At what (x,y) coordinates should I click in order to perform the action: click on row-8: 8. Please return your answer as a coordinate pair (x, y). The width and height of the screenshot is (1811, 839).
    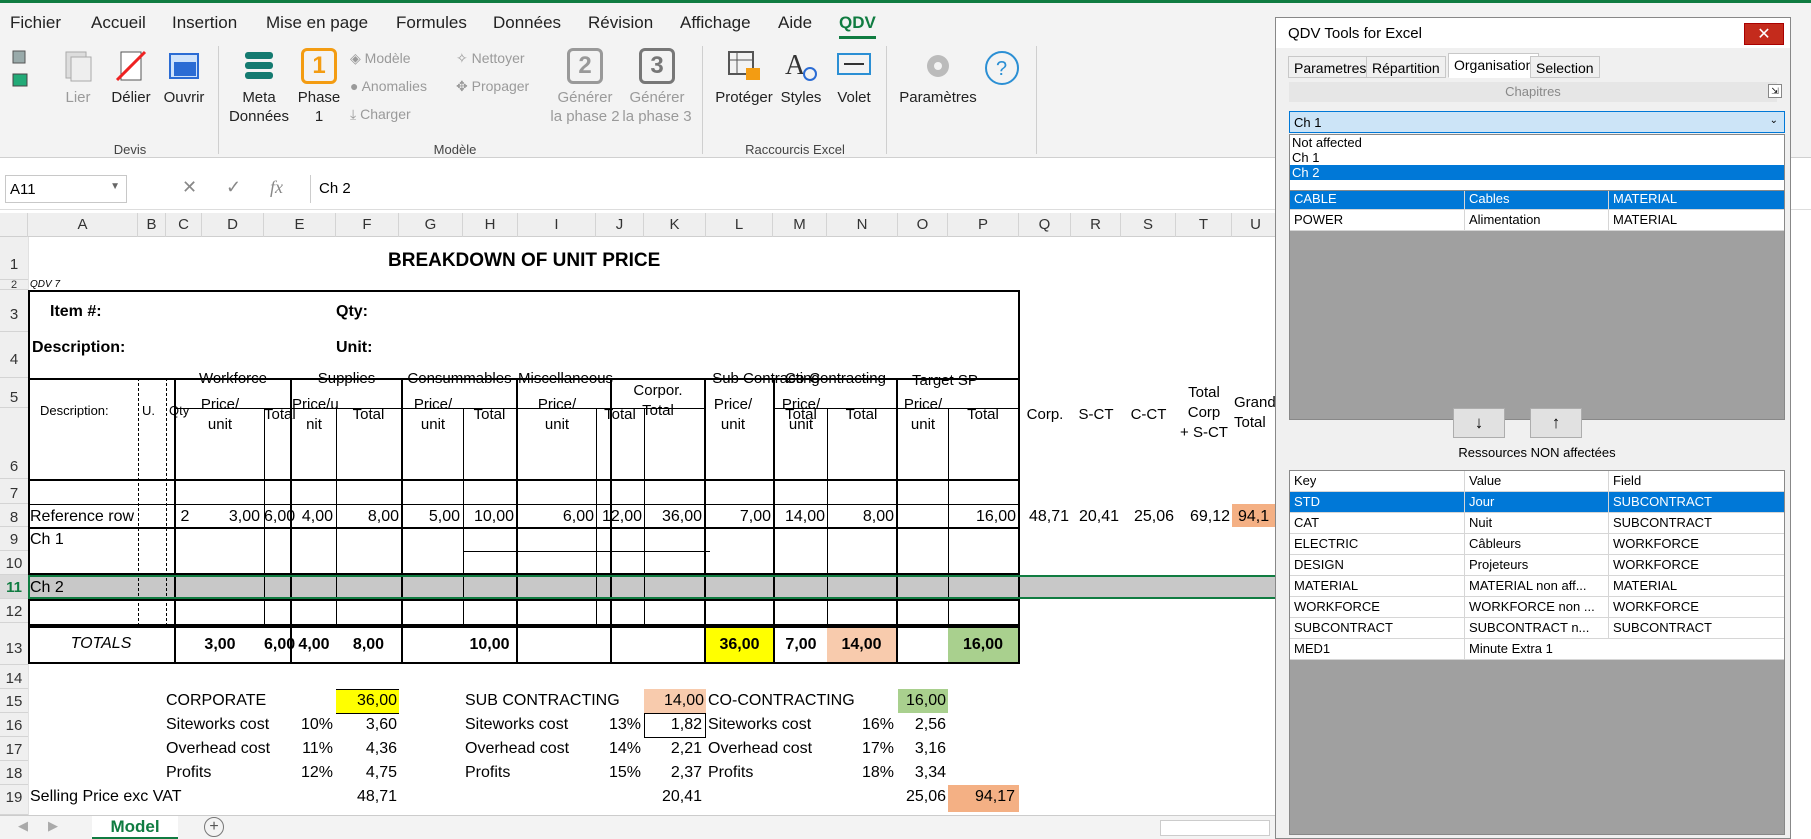
    Looking at the image, I should click on (14, 515).